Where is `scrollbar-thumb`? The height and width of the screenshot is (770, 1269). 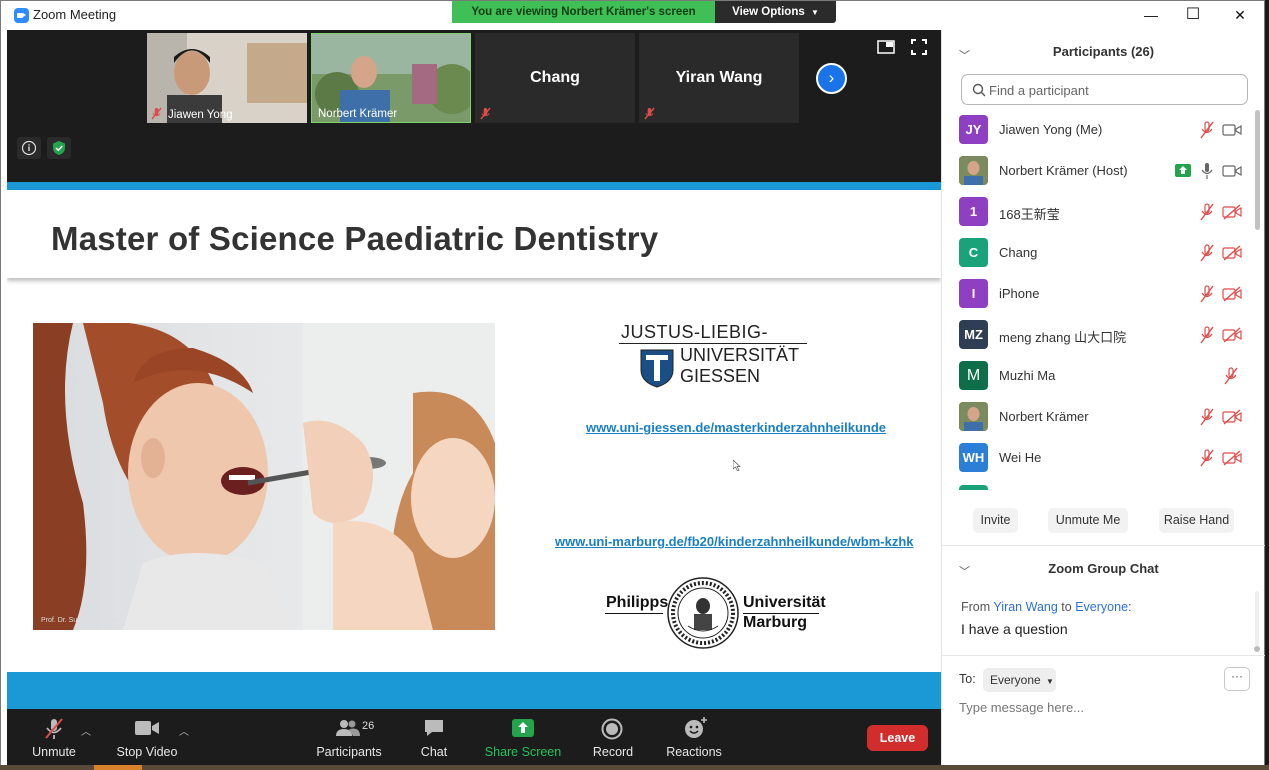
scrollbar-thumb is located at coordinates (1257, 170).